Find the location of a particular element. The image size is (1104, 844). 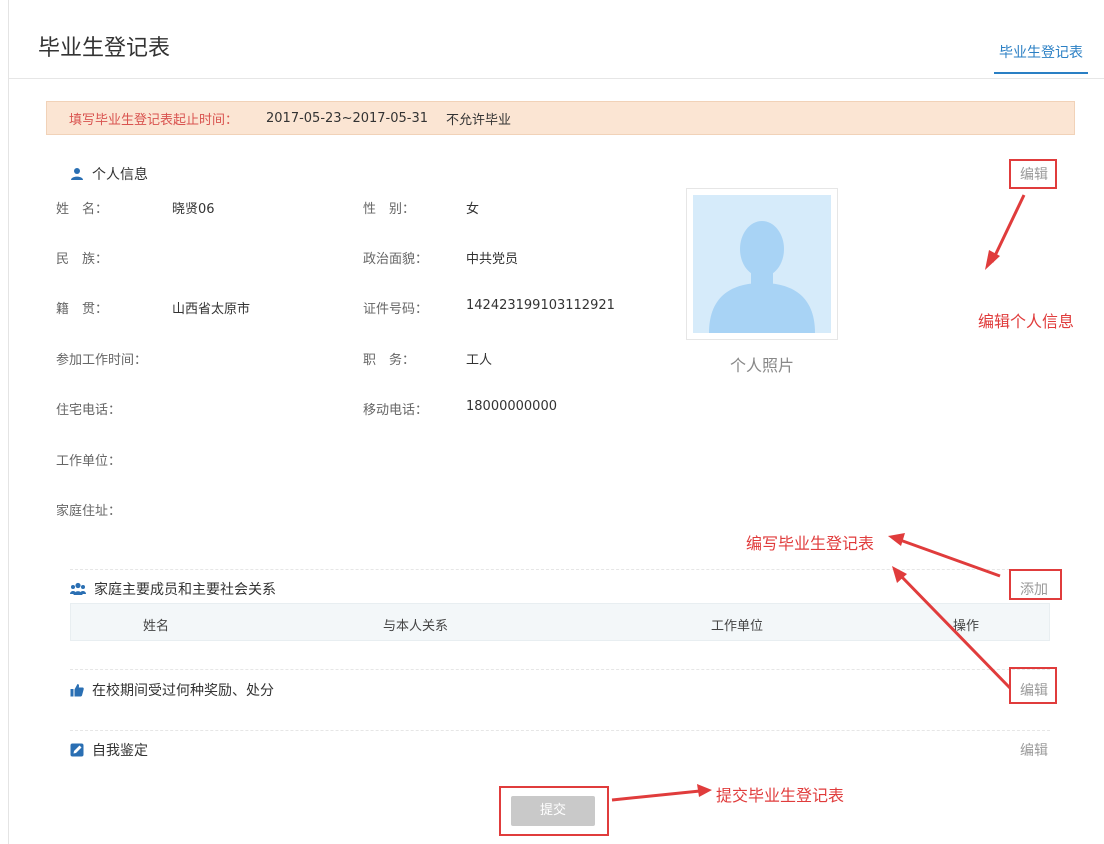

column-header: 与本人关系 is located at coordinates (416, 626).